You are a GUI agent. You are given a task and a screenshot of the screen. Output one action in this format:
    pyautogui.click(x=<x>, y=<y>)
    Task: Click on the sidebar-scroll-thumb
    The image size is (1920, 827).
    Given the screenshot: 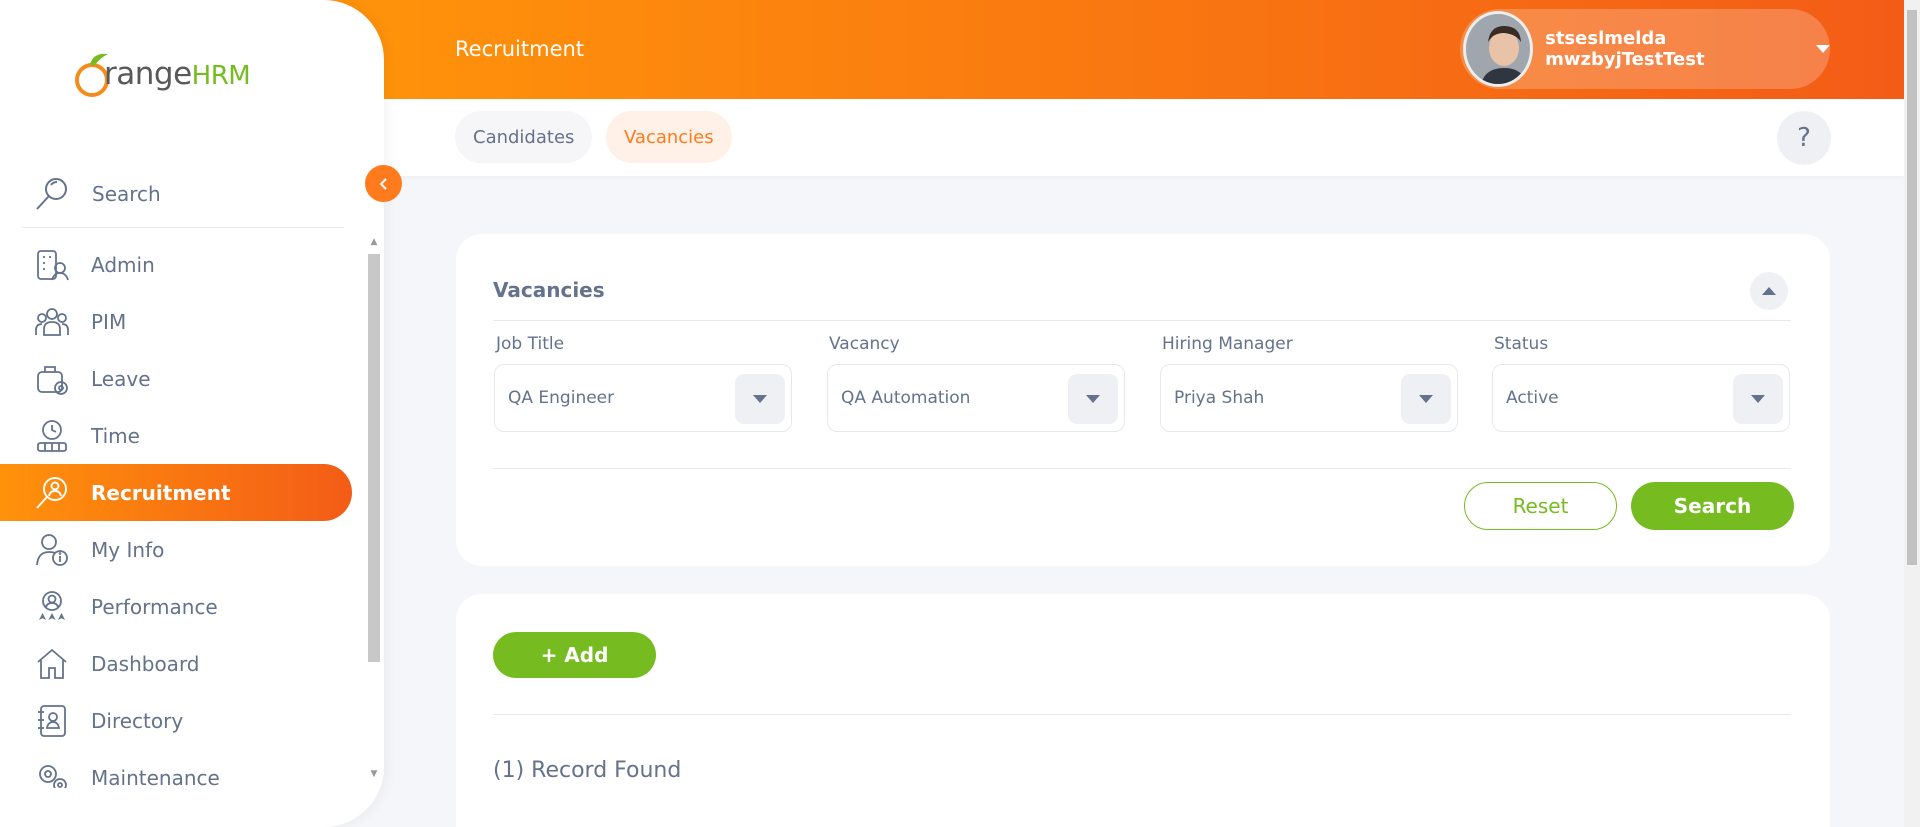 What is the action you would take?
    pyautogui.click(x=374, y=458)
    